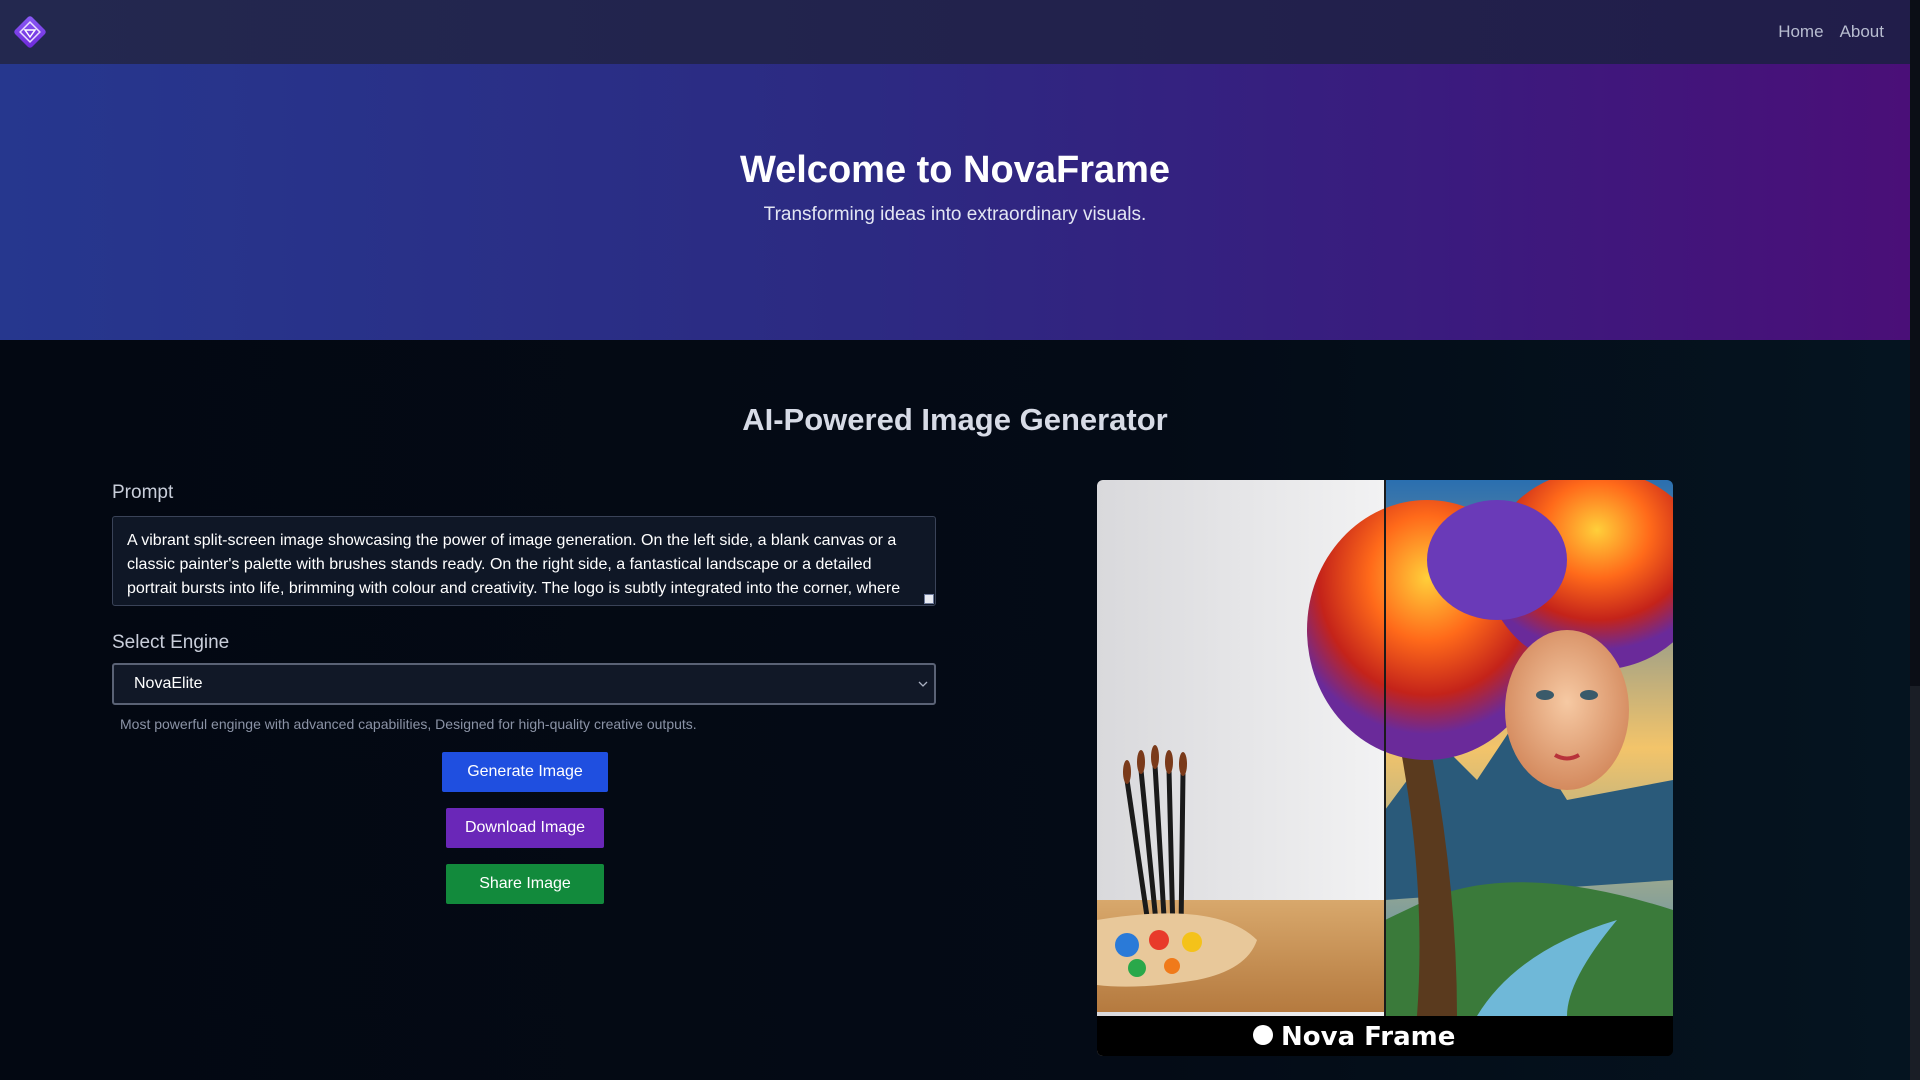 This screenshot has height=1080, width=1920. I want to click on resize-handle-icon, so click(929, 599).